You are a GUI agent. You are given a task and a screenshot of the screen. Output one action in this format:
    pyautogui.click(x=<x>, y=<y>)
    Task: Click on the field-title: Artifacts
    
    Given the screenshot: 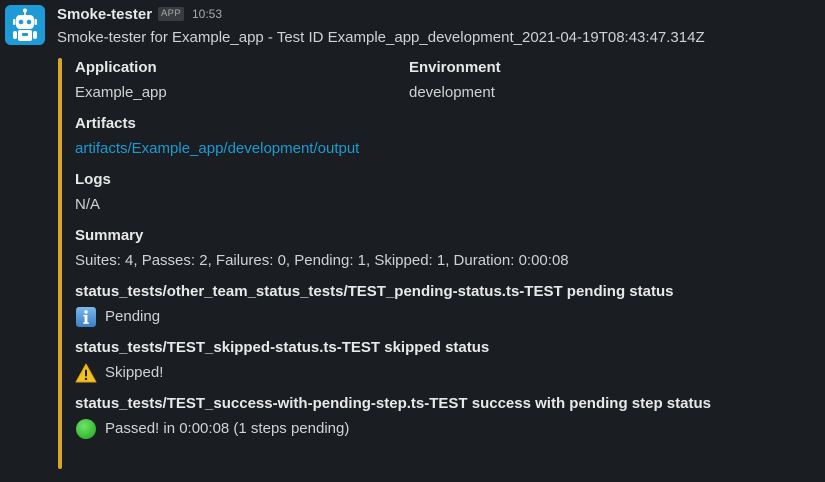 What is the action you would take?
    pyautogui.click(x=105, y=123)
    